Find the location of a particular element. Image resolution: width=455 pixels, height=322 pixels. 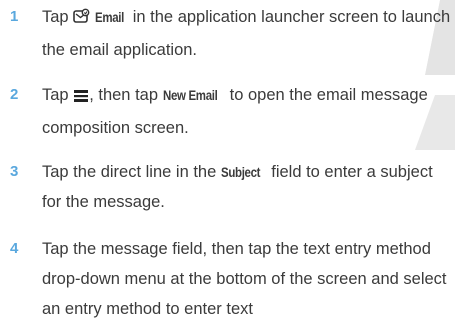

email-app-icon is located at coordinates (81, 20).